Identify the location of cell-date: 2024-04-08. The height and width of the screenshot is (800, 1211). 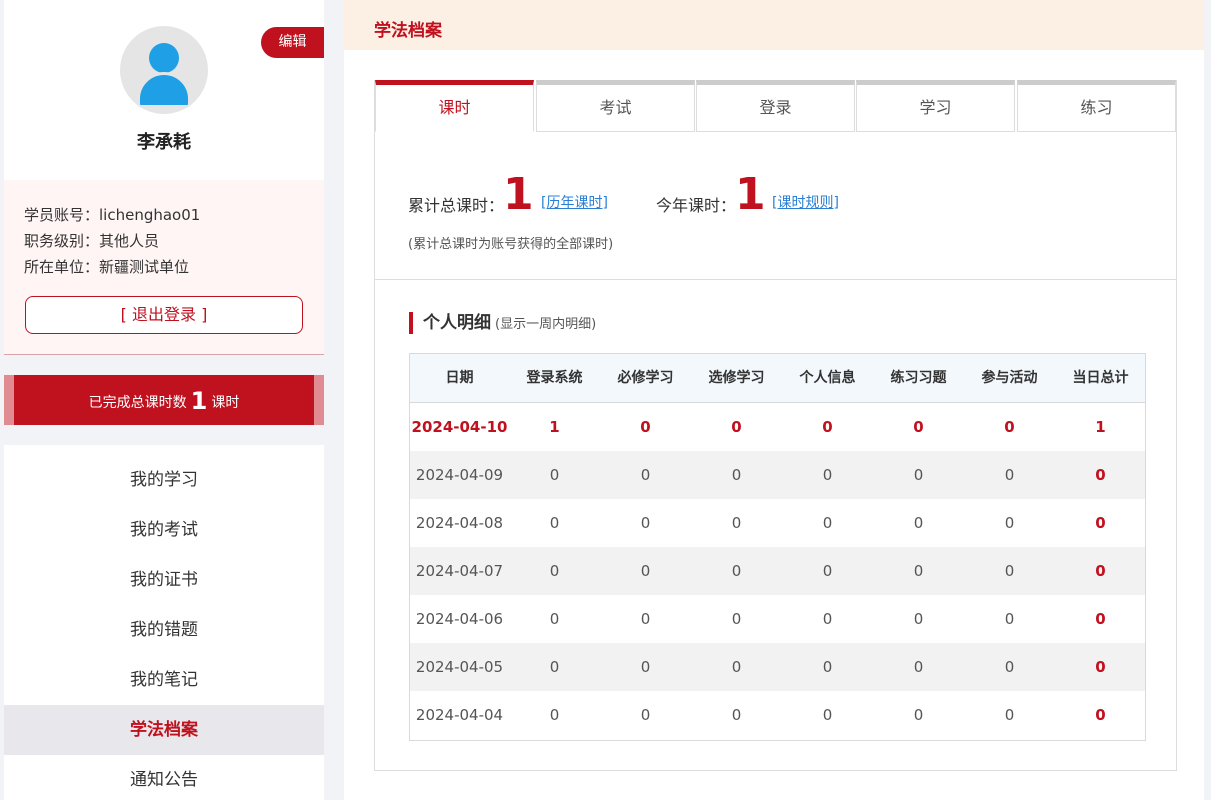
(459, 523).